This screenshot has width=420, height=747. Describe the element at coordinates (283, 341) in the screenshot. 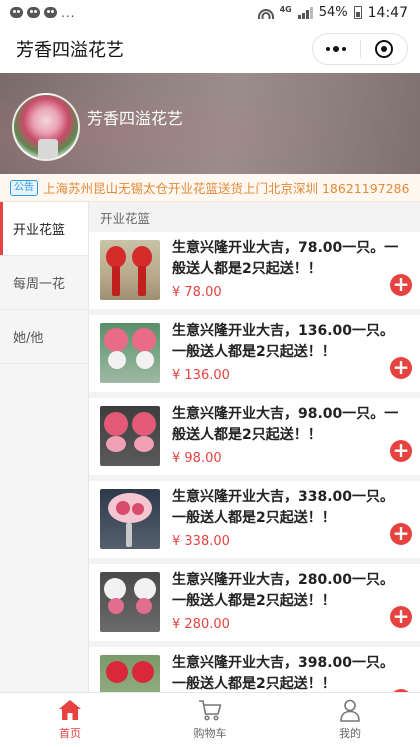

I see `product-name: 生意兴隆开业大吉，136.00一只。一般送人都是2只起送！！` at that location.